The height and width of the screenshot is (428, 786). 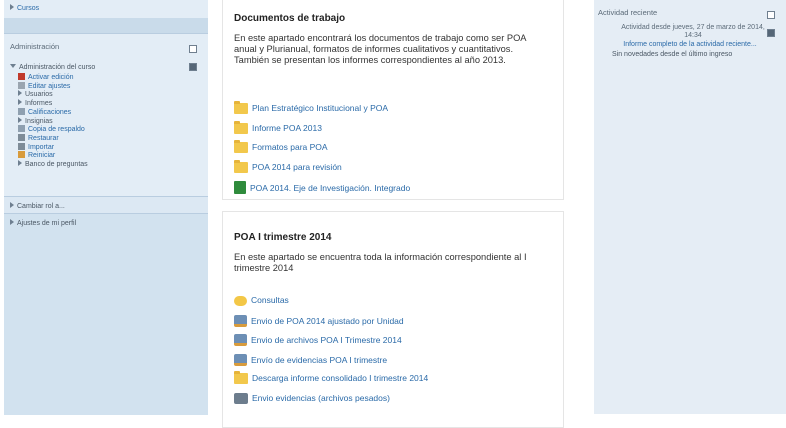 I want to click on section-title: Documentos de trabajo, so click(x=290, y=18).